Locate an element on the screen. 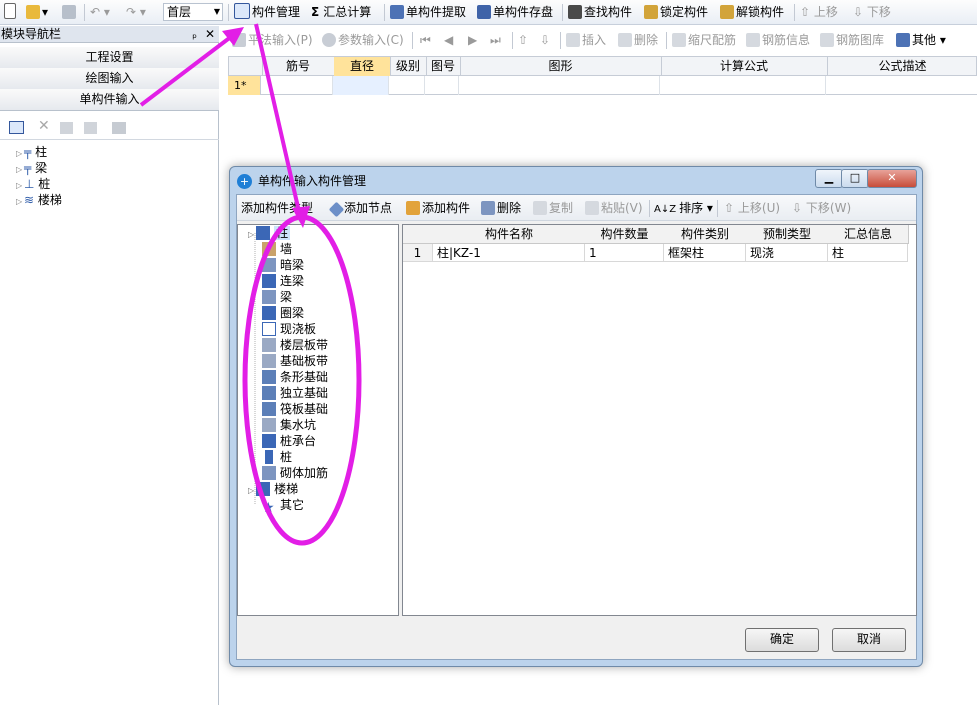 The width and height of the screenshot is (977, 705). col-summary-info: 汇总信息 is located at coordinates (868, 234).